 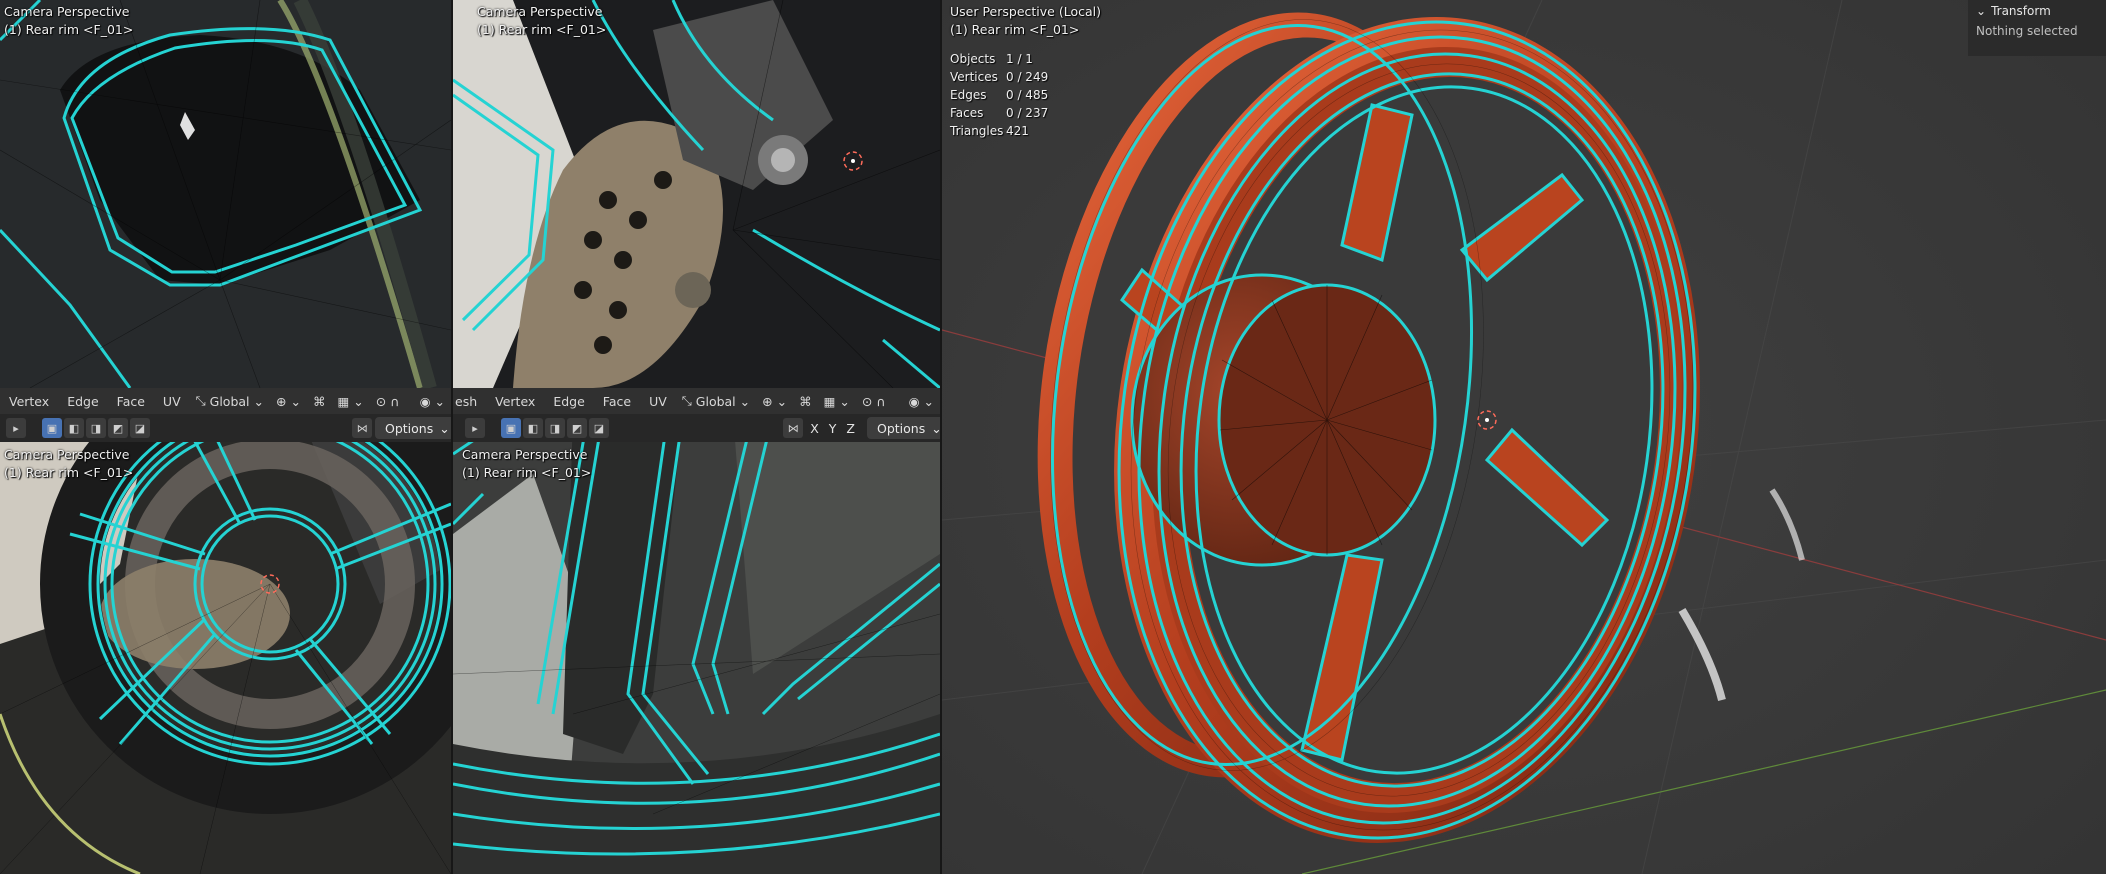 I want to click on mirror-x-toggle: X, so click(x=814, y=428).